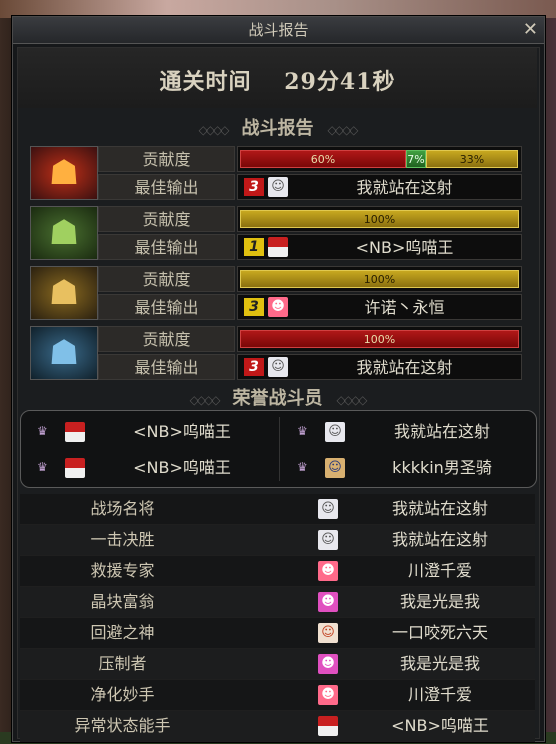  I want to click on award-row: 回避之神 ☺ 一口咬死六天, so click(277, 633).